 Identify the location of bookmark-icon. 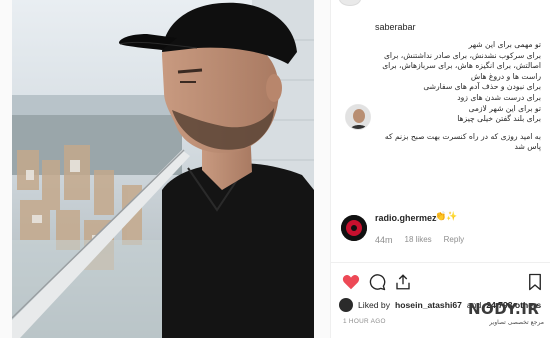
(535, 282).